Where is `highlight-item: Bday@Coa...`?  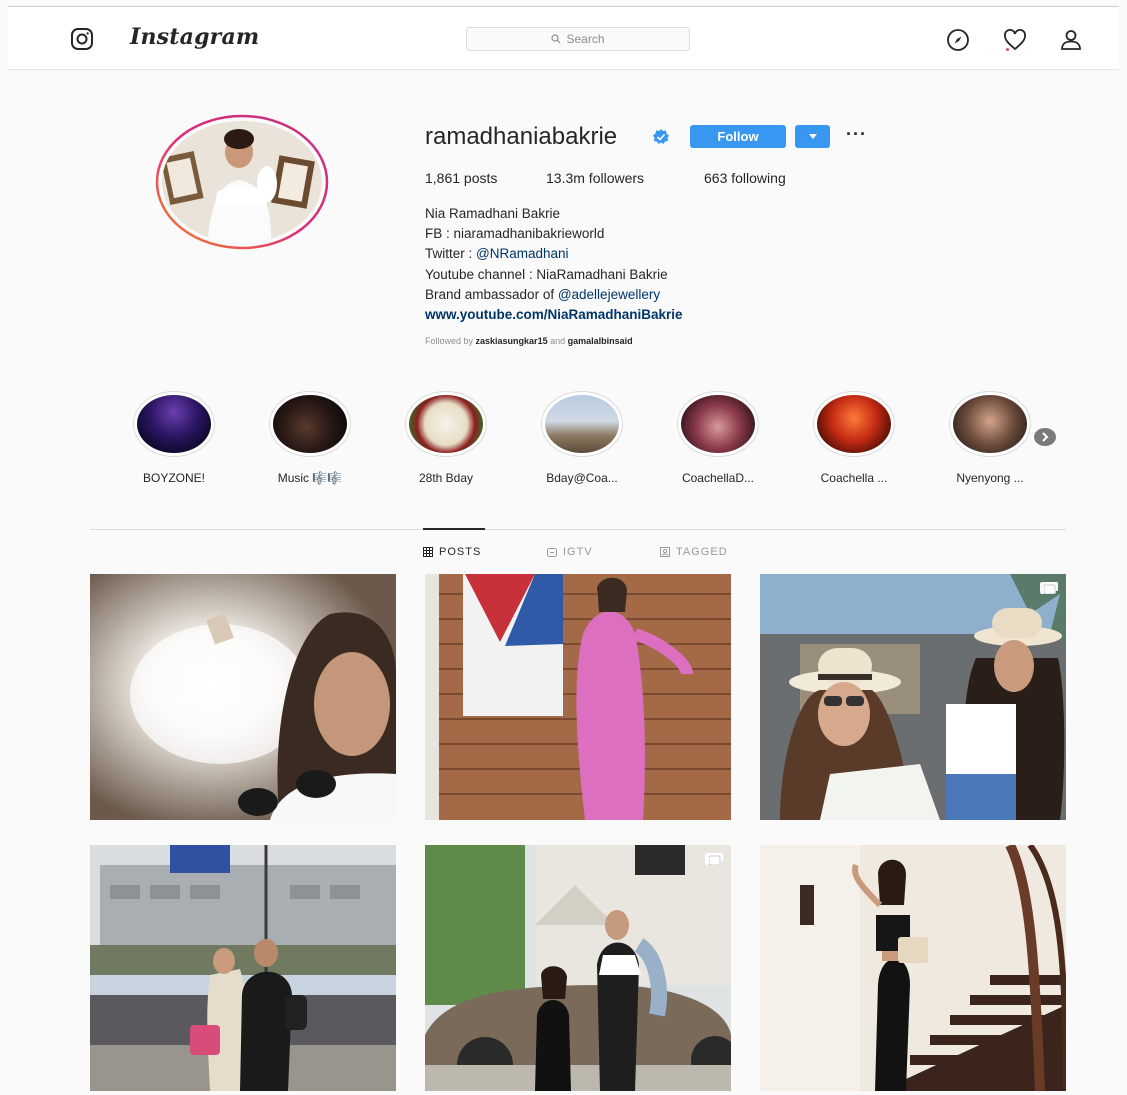 highlight-item: Bday@Coa... is located at coordinates (582, 438).